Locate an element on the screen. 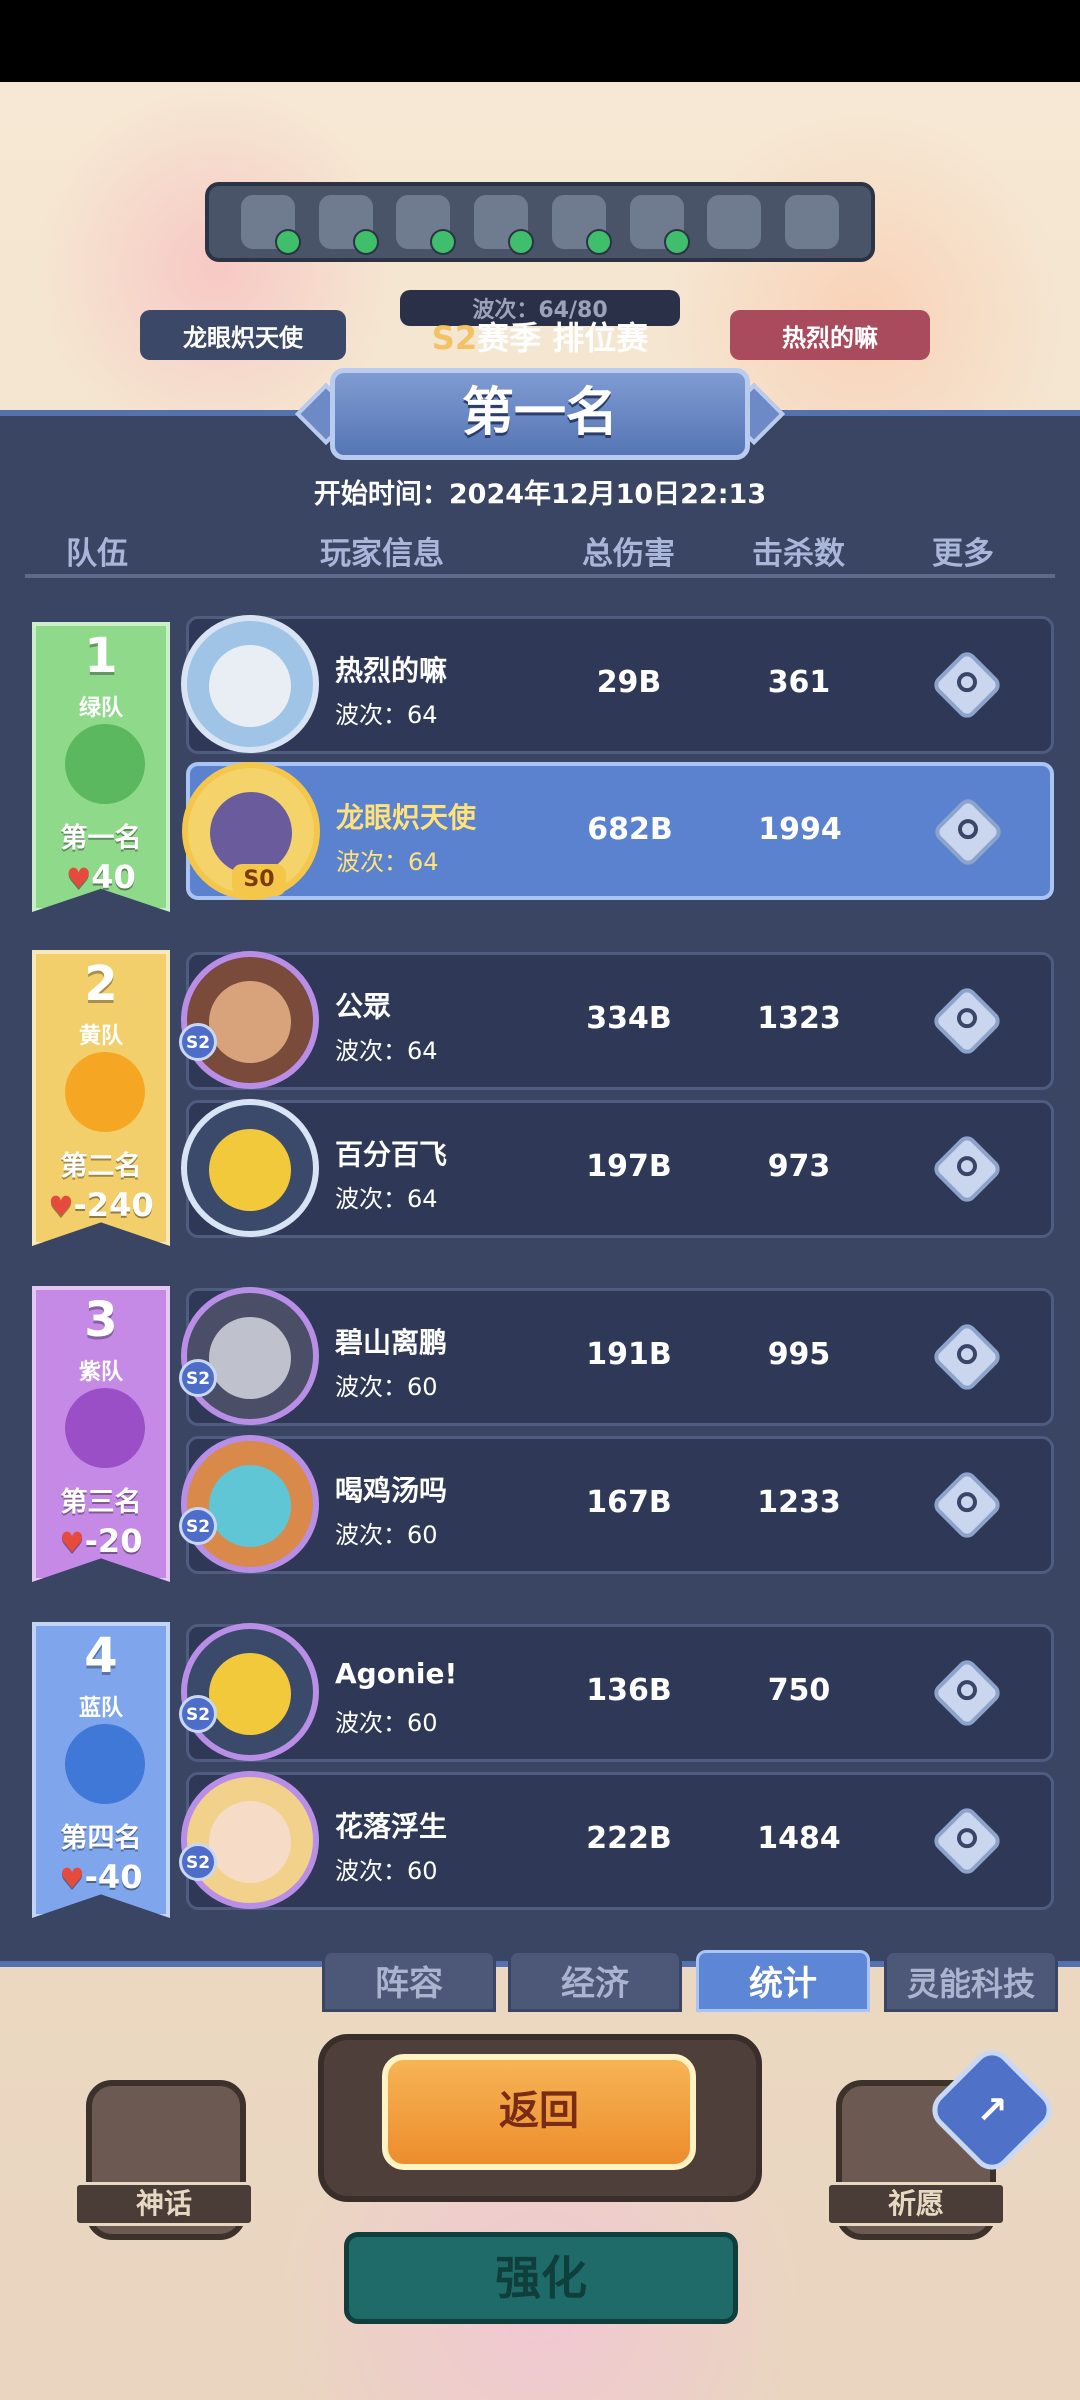 Image resolution: width=1080 pixels, height=2400 pixels. player-kills: 1484 is located at coordinates (799, 1838).